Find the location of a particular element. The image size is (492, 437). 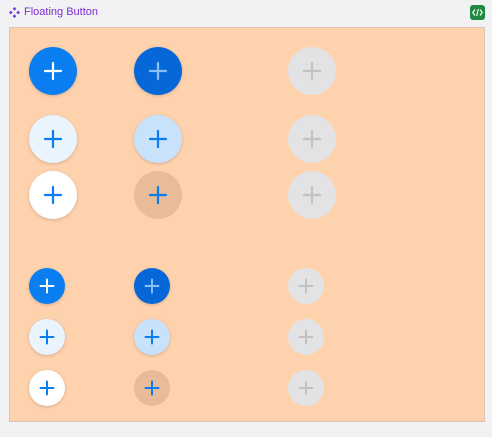

fab-large-blue-light is located at coordinates (158, 139).